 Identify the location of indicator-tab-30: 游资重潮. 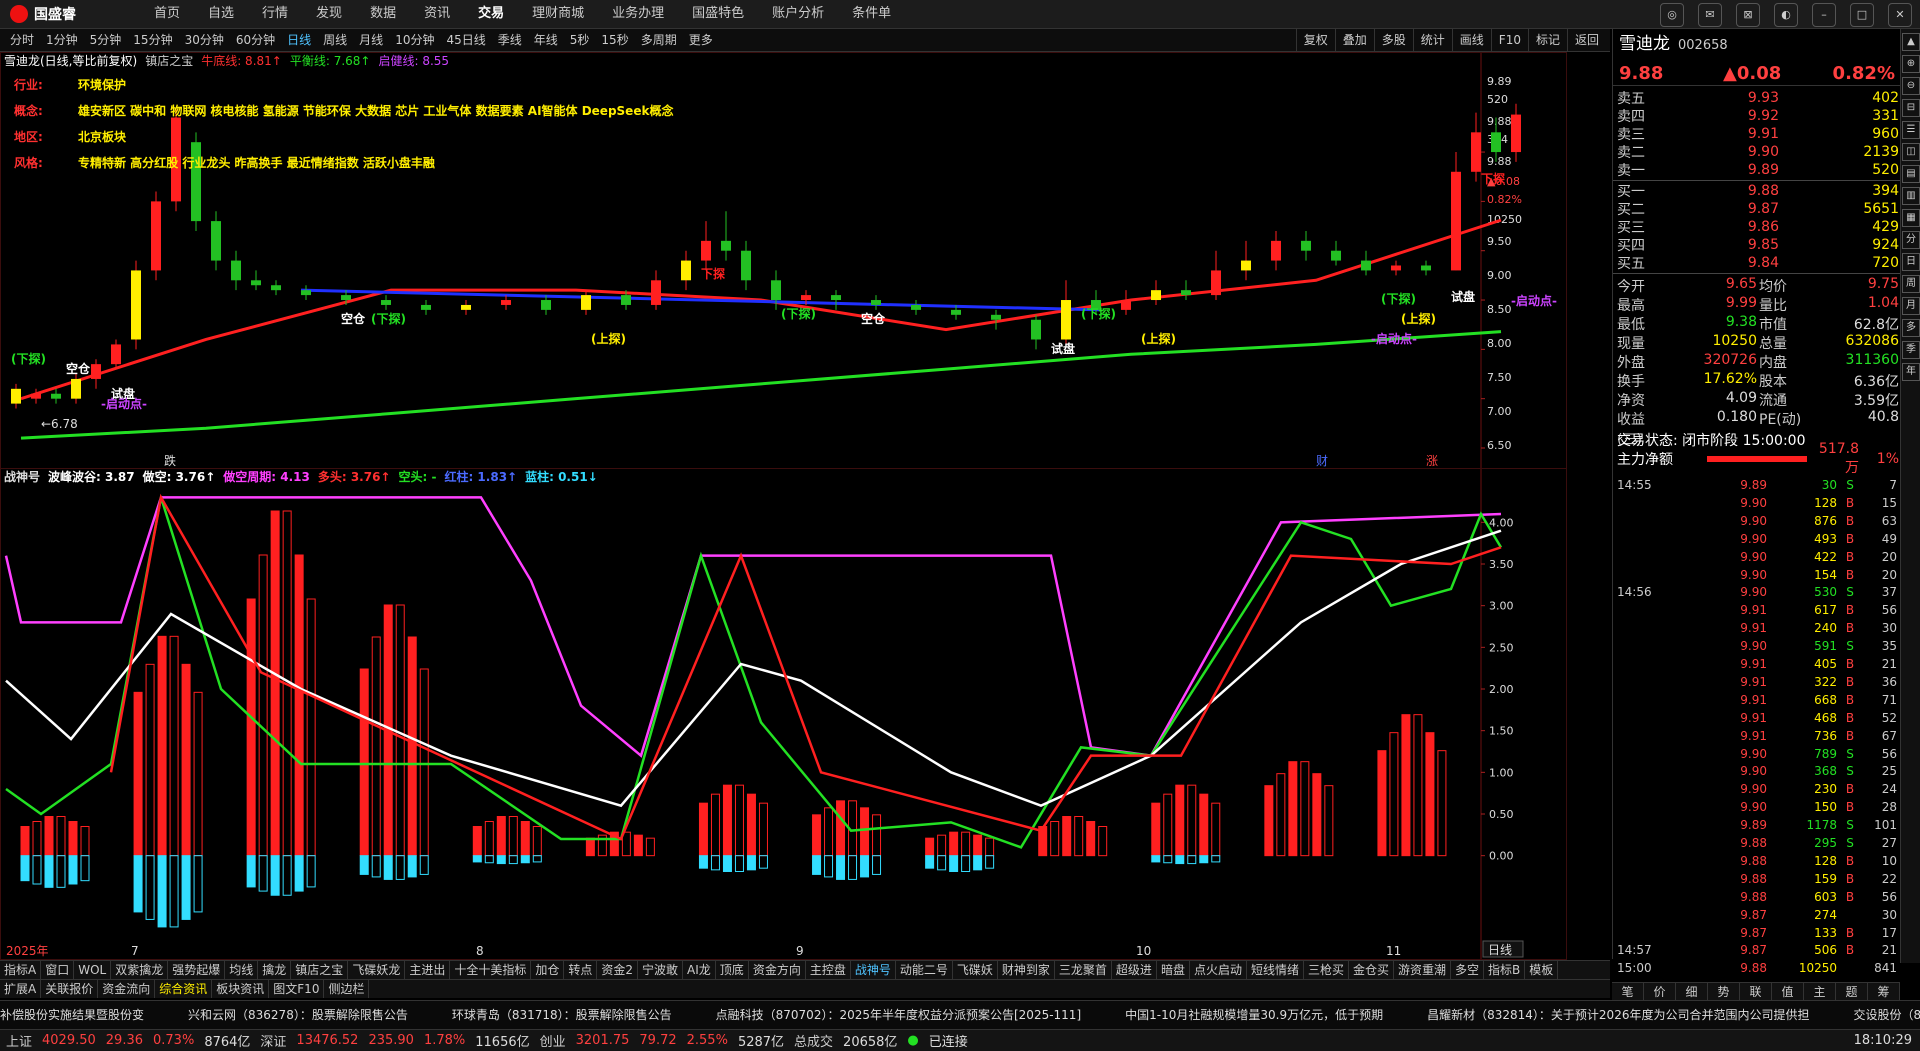
(1423, 970).